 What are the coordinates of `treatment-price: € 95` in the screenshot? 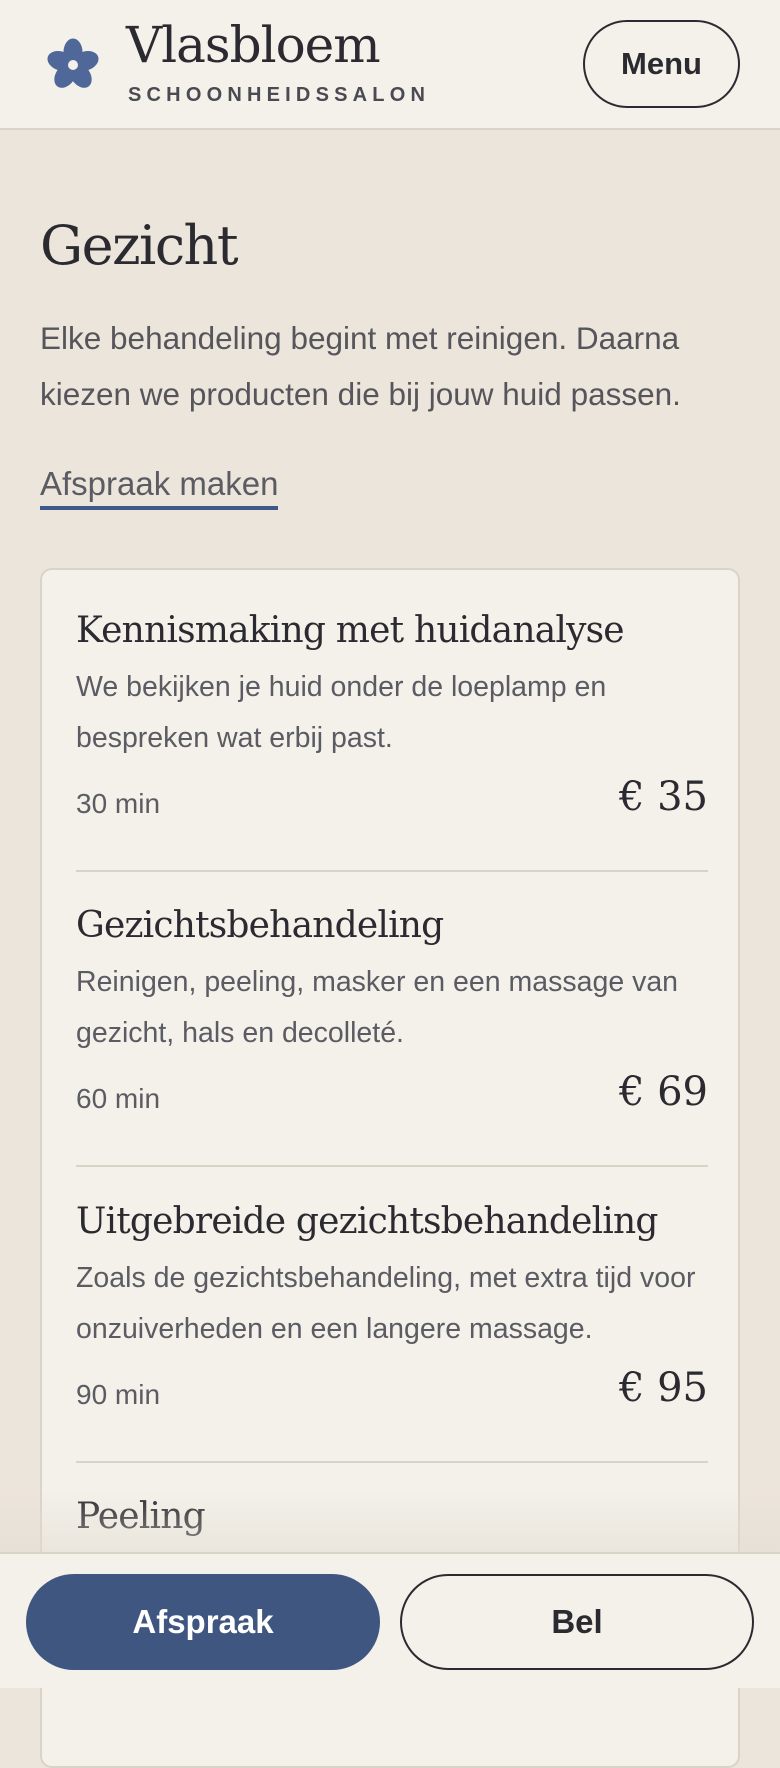 It's located at (663, 1388).